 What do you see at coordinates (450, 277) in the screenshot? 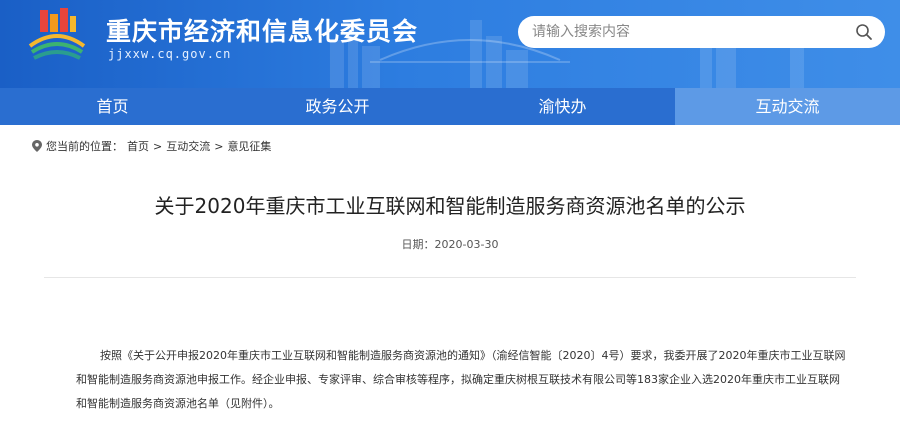
I see `divider` at bounding box center [450, 277].